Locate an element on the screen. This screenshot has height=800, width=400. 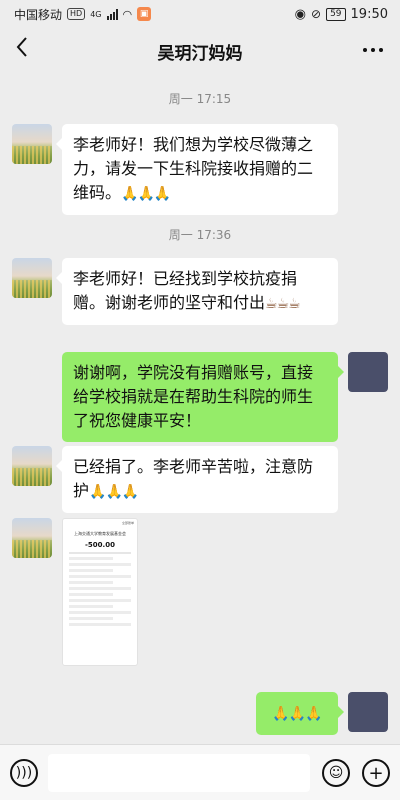
receipt-amount: -500.00 is located at coordinates (100, 545).